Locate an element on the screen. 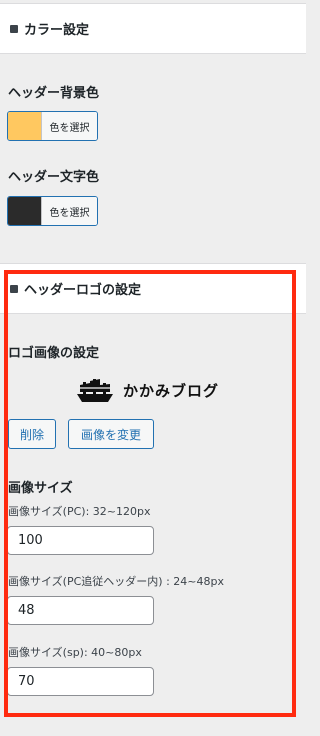  color-settings-header: カラー設定 is located at coordinates (153, 28).